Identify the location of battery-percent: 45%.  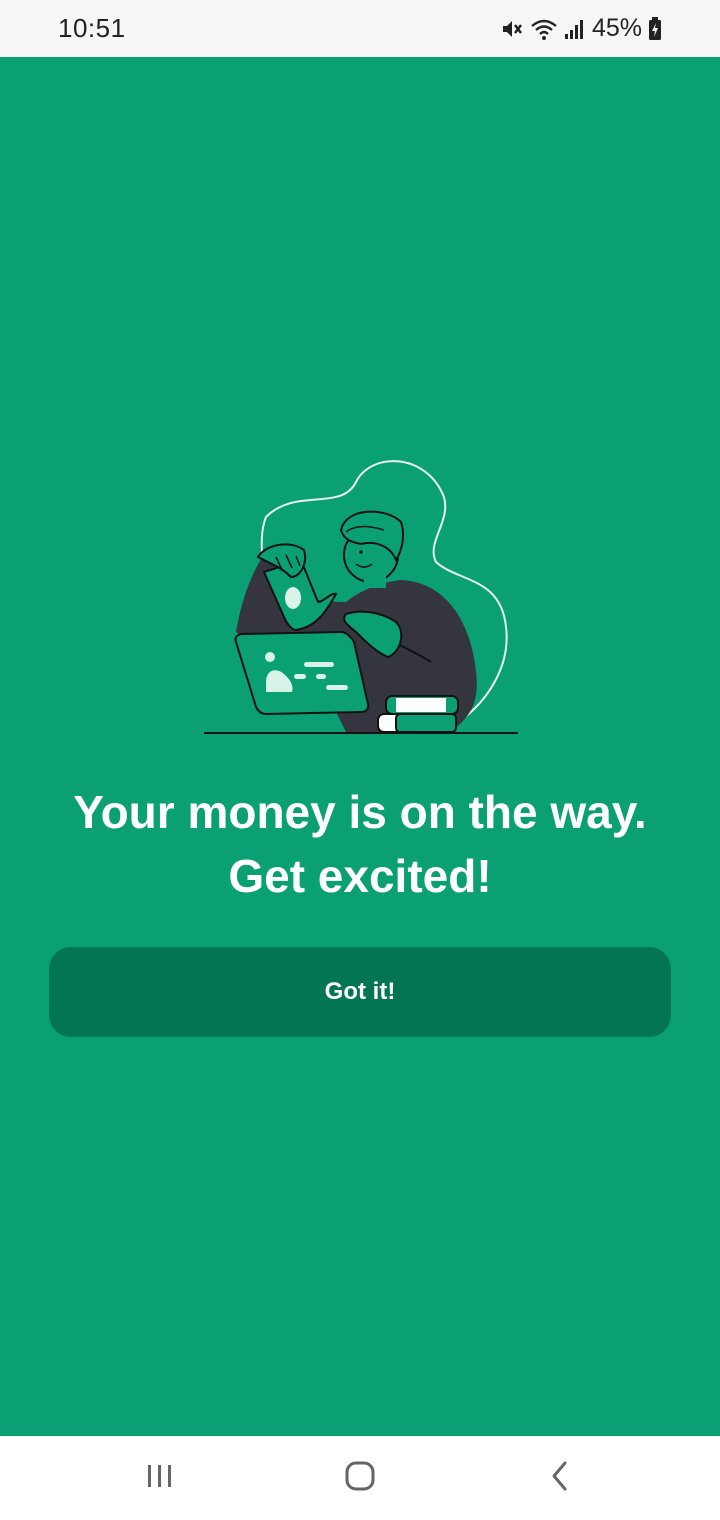
(616, 28).